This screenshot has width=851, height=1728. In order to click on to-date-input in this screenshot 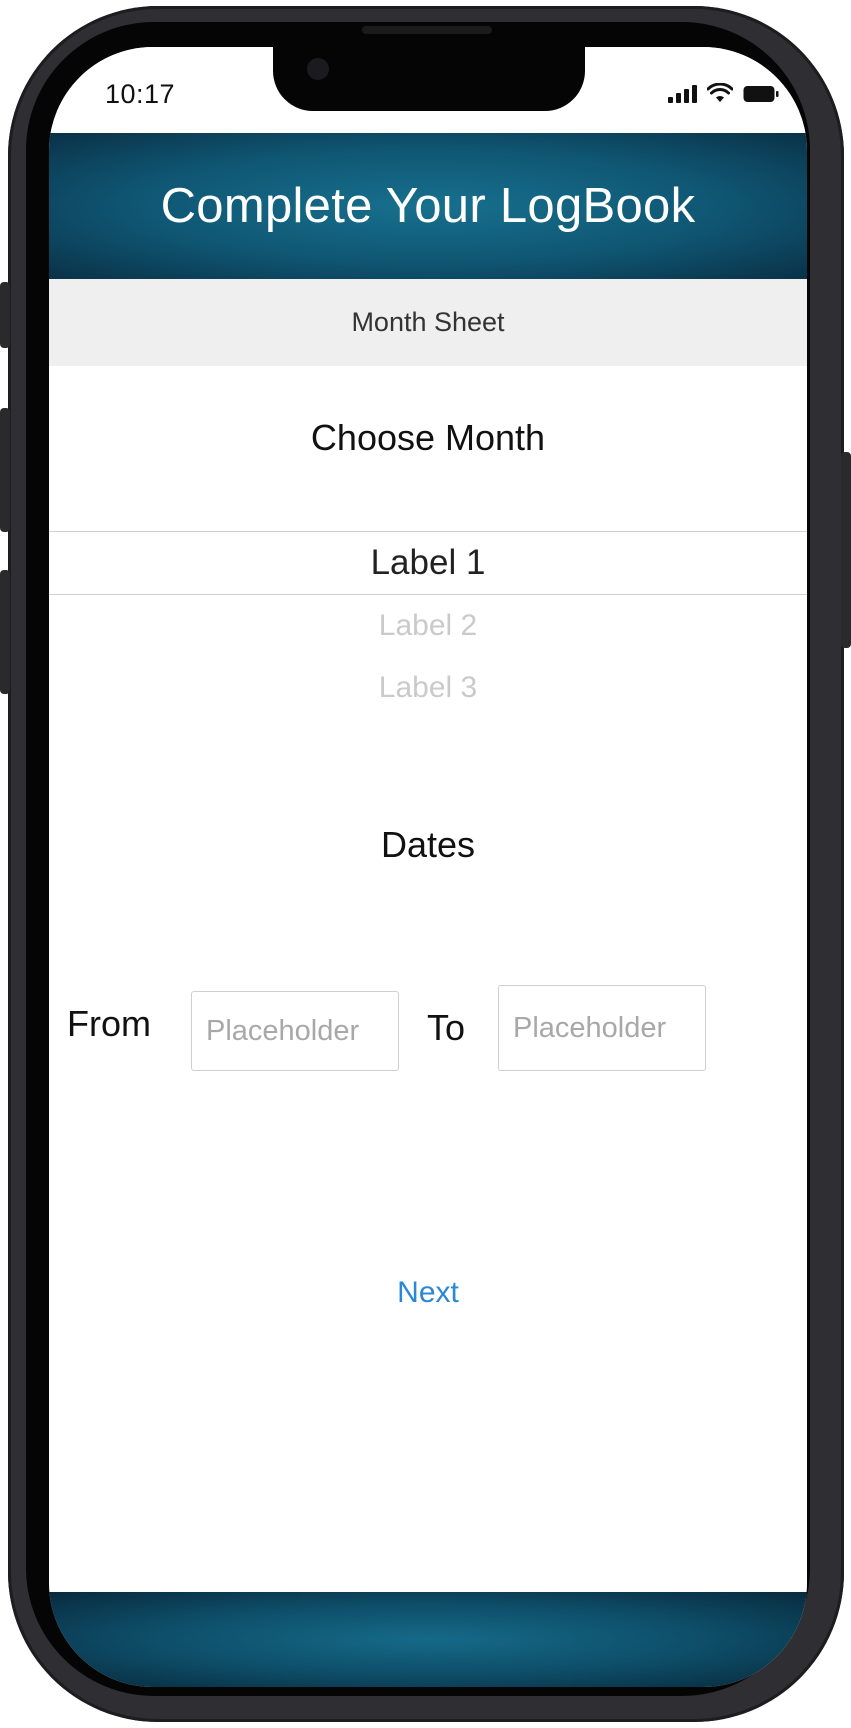, I will do `click(602, 1028)`.